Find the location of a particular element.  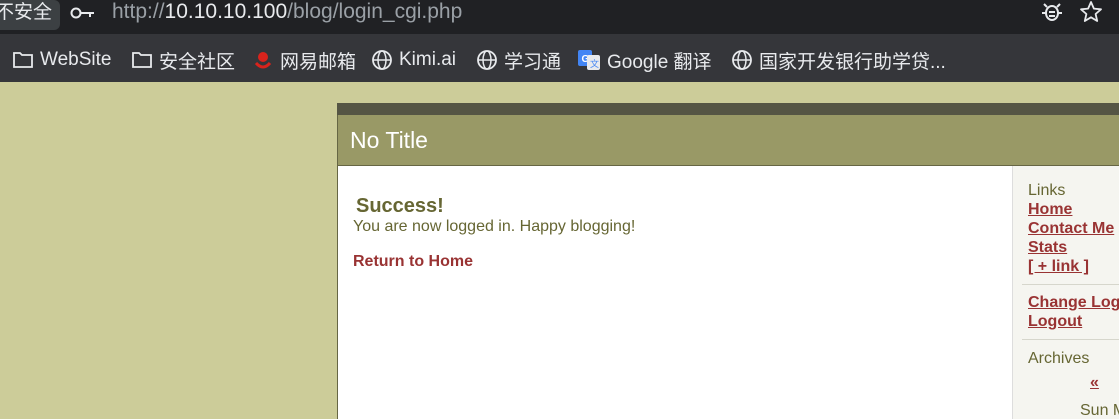

bookmark-label: 网易邮箱 is located at coordinates (318, 62).